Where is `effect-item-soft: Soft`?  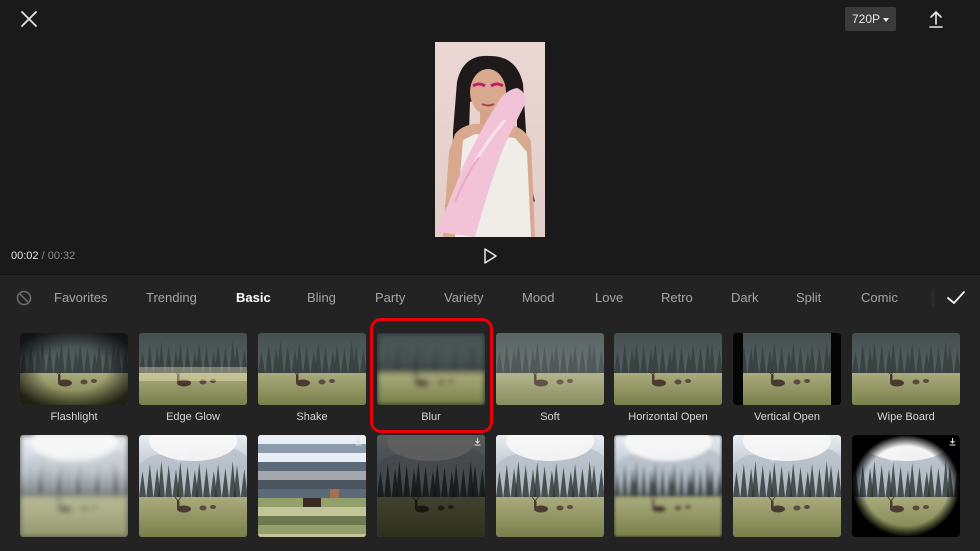 effect-item-soft: Soft is located at coordinates (551, 378).